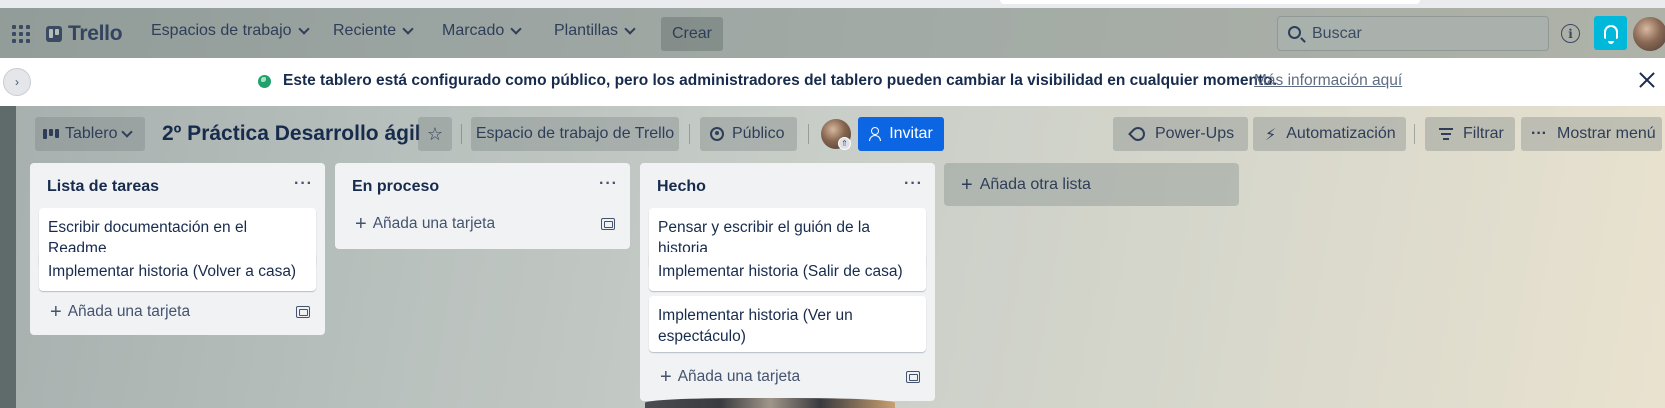 The height and width of the screenshot is (408, 1665). I want to click on more-dots-icon: ···, so click(1539, 133).